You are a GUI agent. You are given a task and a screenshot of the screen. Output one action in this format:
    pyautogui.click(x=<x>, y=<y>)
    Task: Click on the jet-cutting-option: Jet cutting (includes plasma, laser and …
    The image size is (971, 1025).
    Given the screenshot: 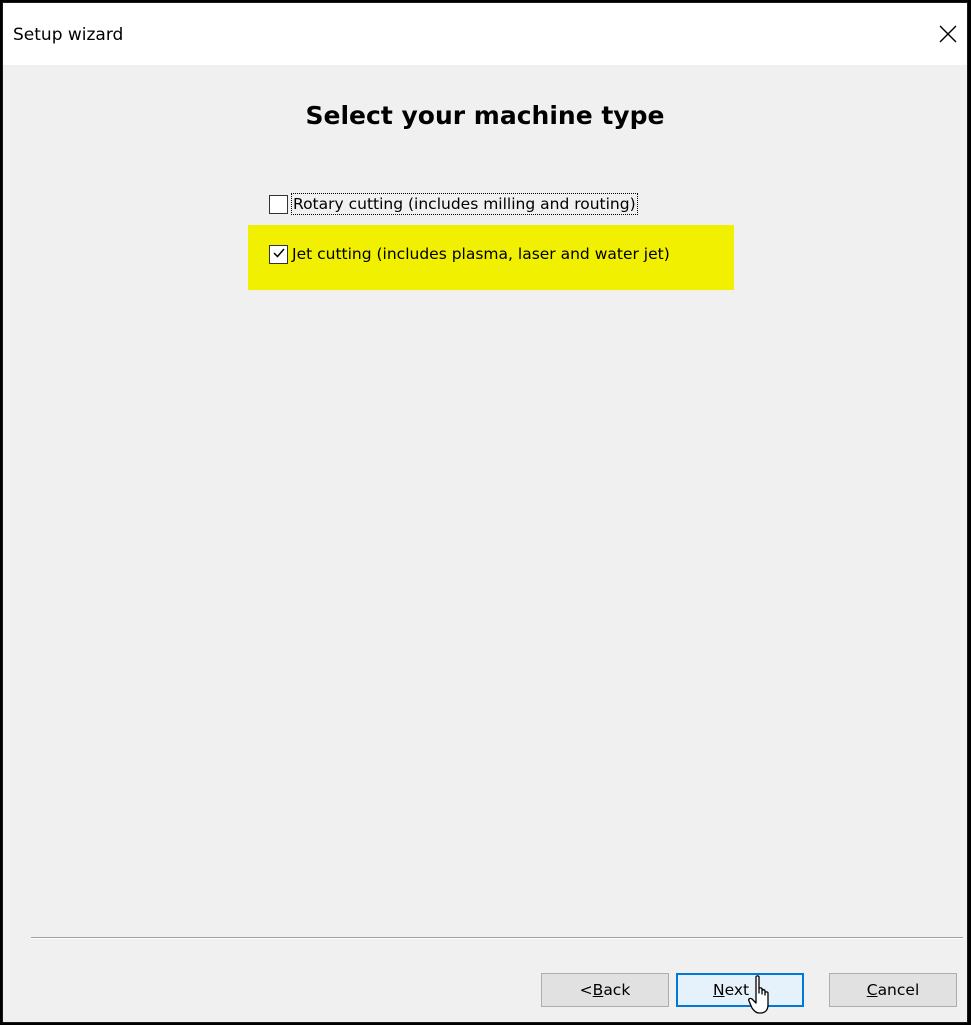 What is the action you would take?
    pyautogui.click(x=469, y=254)
    